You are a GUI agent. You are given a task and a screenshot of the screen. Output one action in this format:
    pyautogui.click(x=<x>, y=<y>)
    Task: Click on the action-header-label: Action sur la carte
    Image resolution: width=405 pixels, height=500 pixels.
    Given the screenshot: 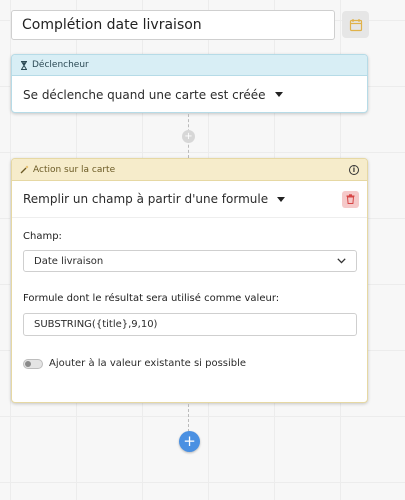 What is the action you would take?
    pyautogui.click(x=74, y=169)
    